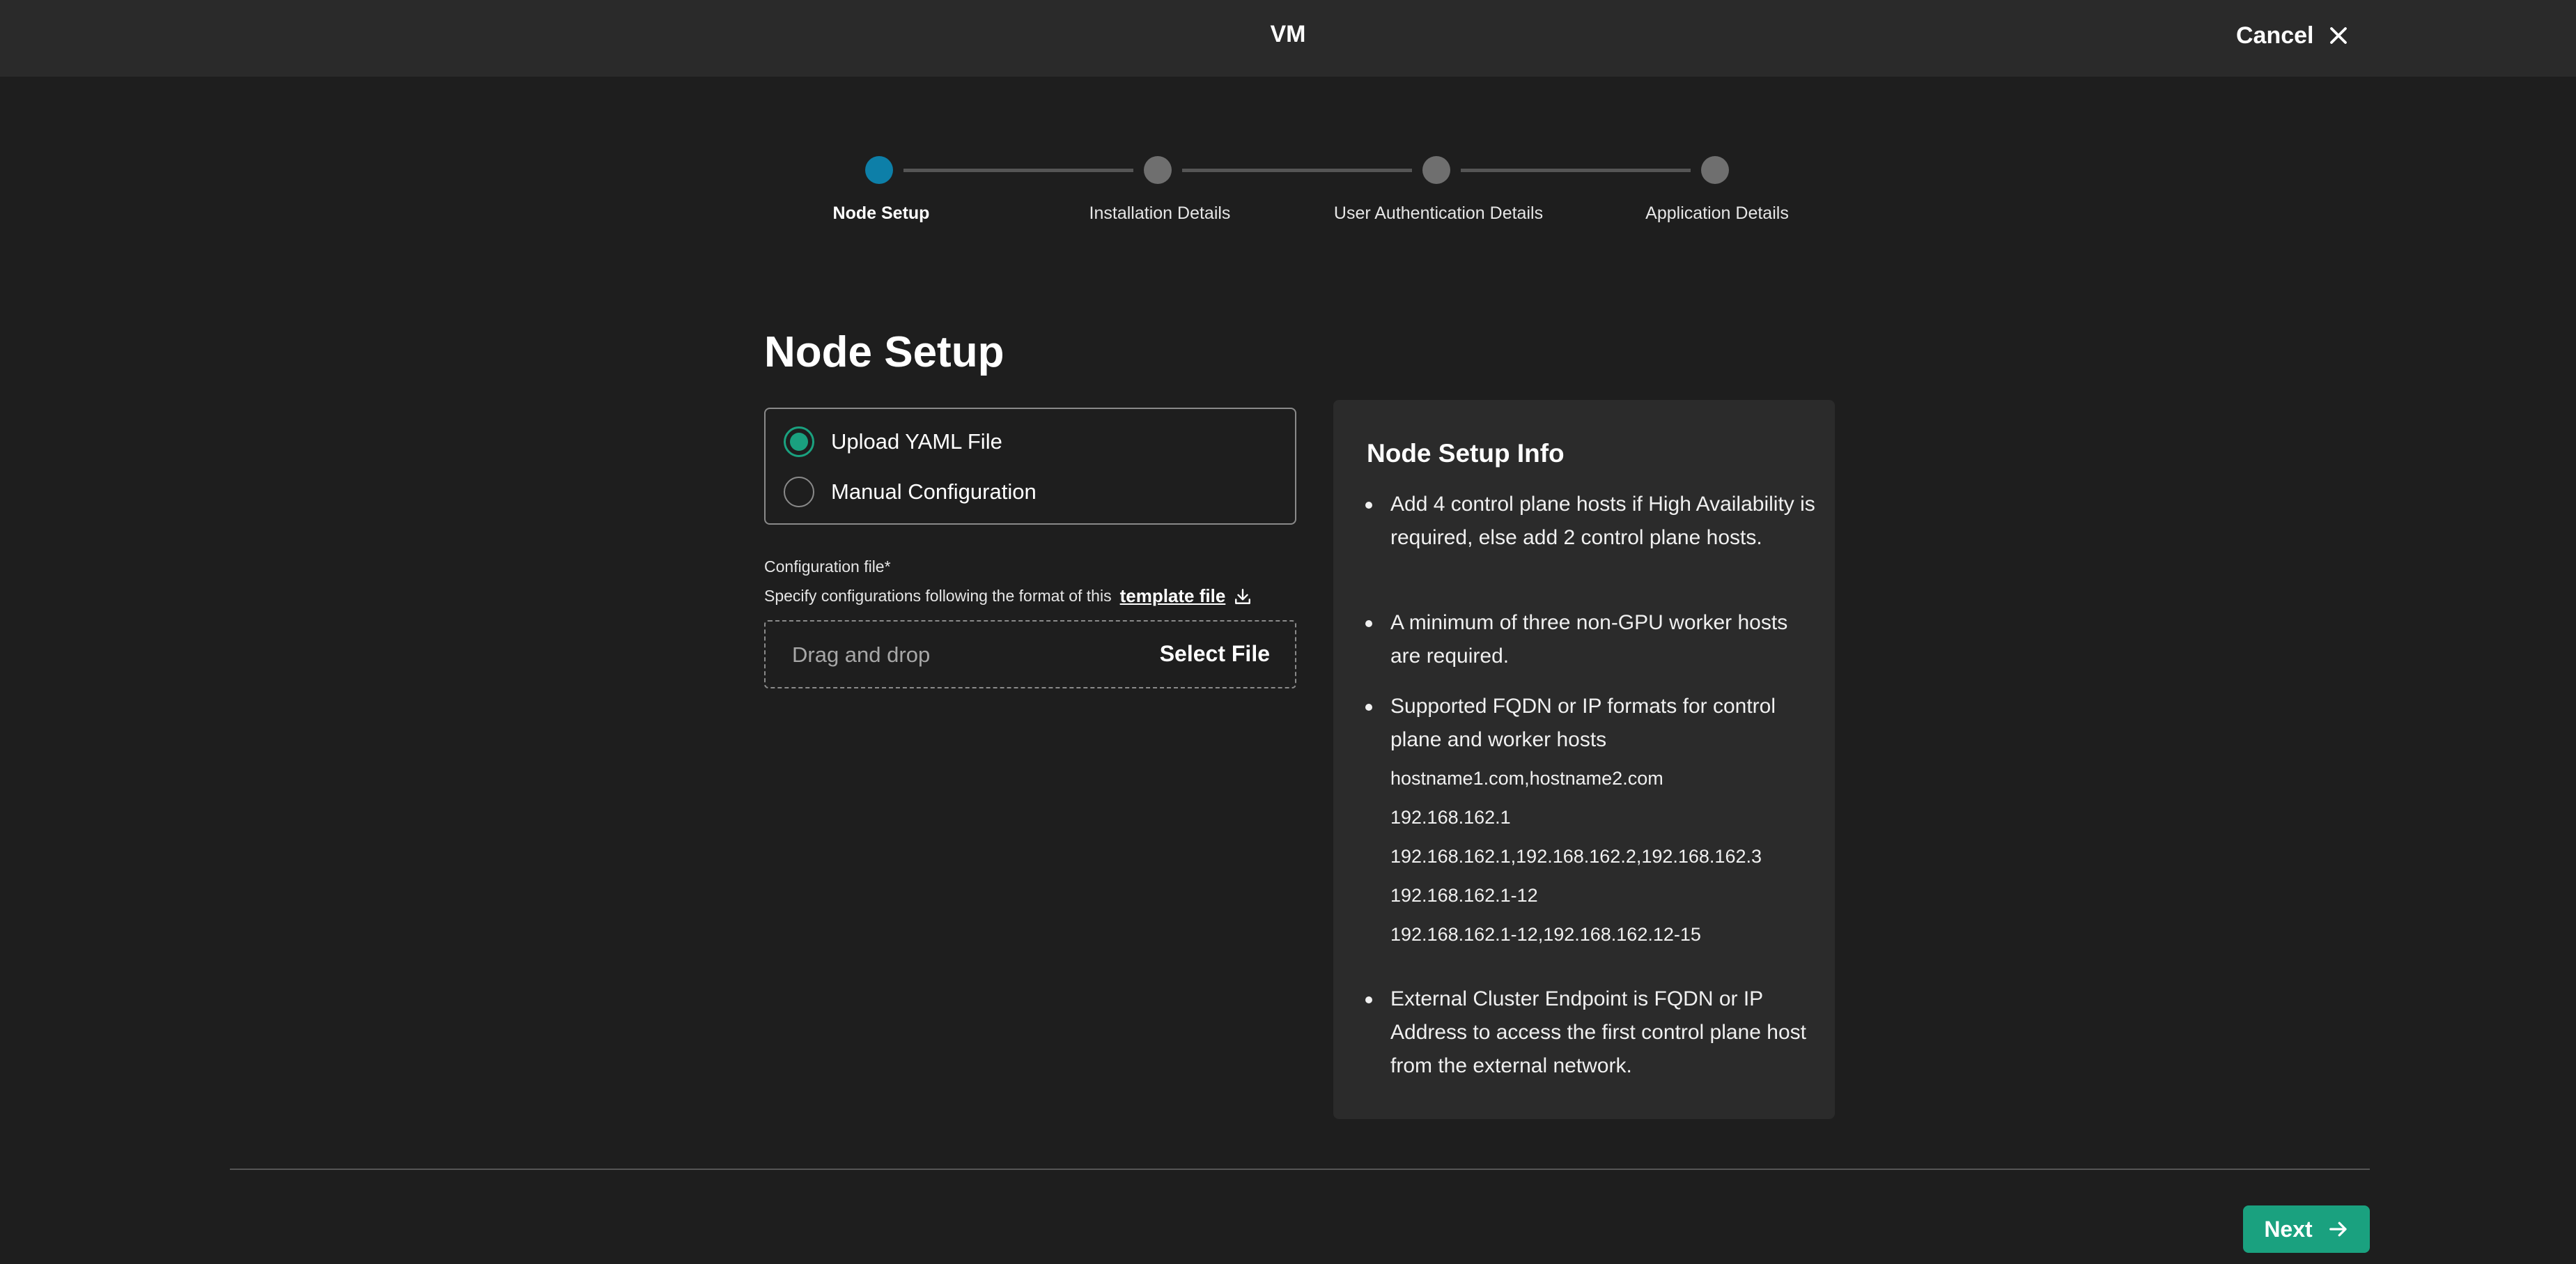 The height and width of the screenshot is (1264, 2576). What do you see at coordinates (881, 213) in the screenshot?
I see `step-label-node-setup: Node Setup` at bounding box center [881, 213].